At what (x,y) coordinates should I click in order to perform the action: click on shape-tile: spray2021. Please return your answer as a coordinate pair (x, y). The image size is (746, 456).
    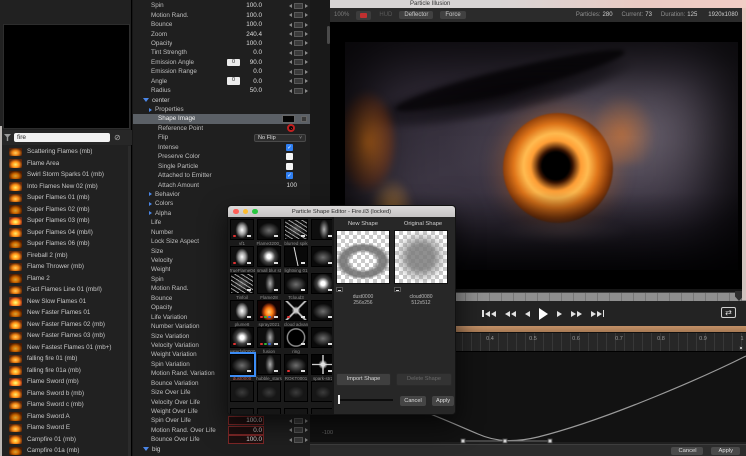
    Looking at the image, I should click on (269, 313).